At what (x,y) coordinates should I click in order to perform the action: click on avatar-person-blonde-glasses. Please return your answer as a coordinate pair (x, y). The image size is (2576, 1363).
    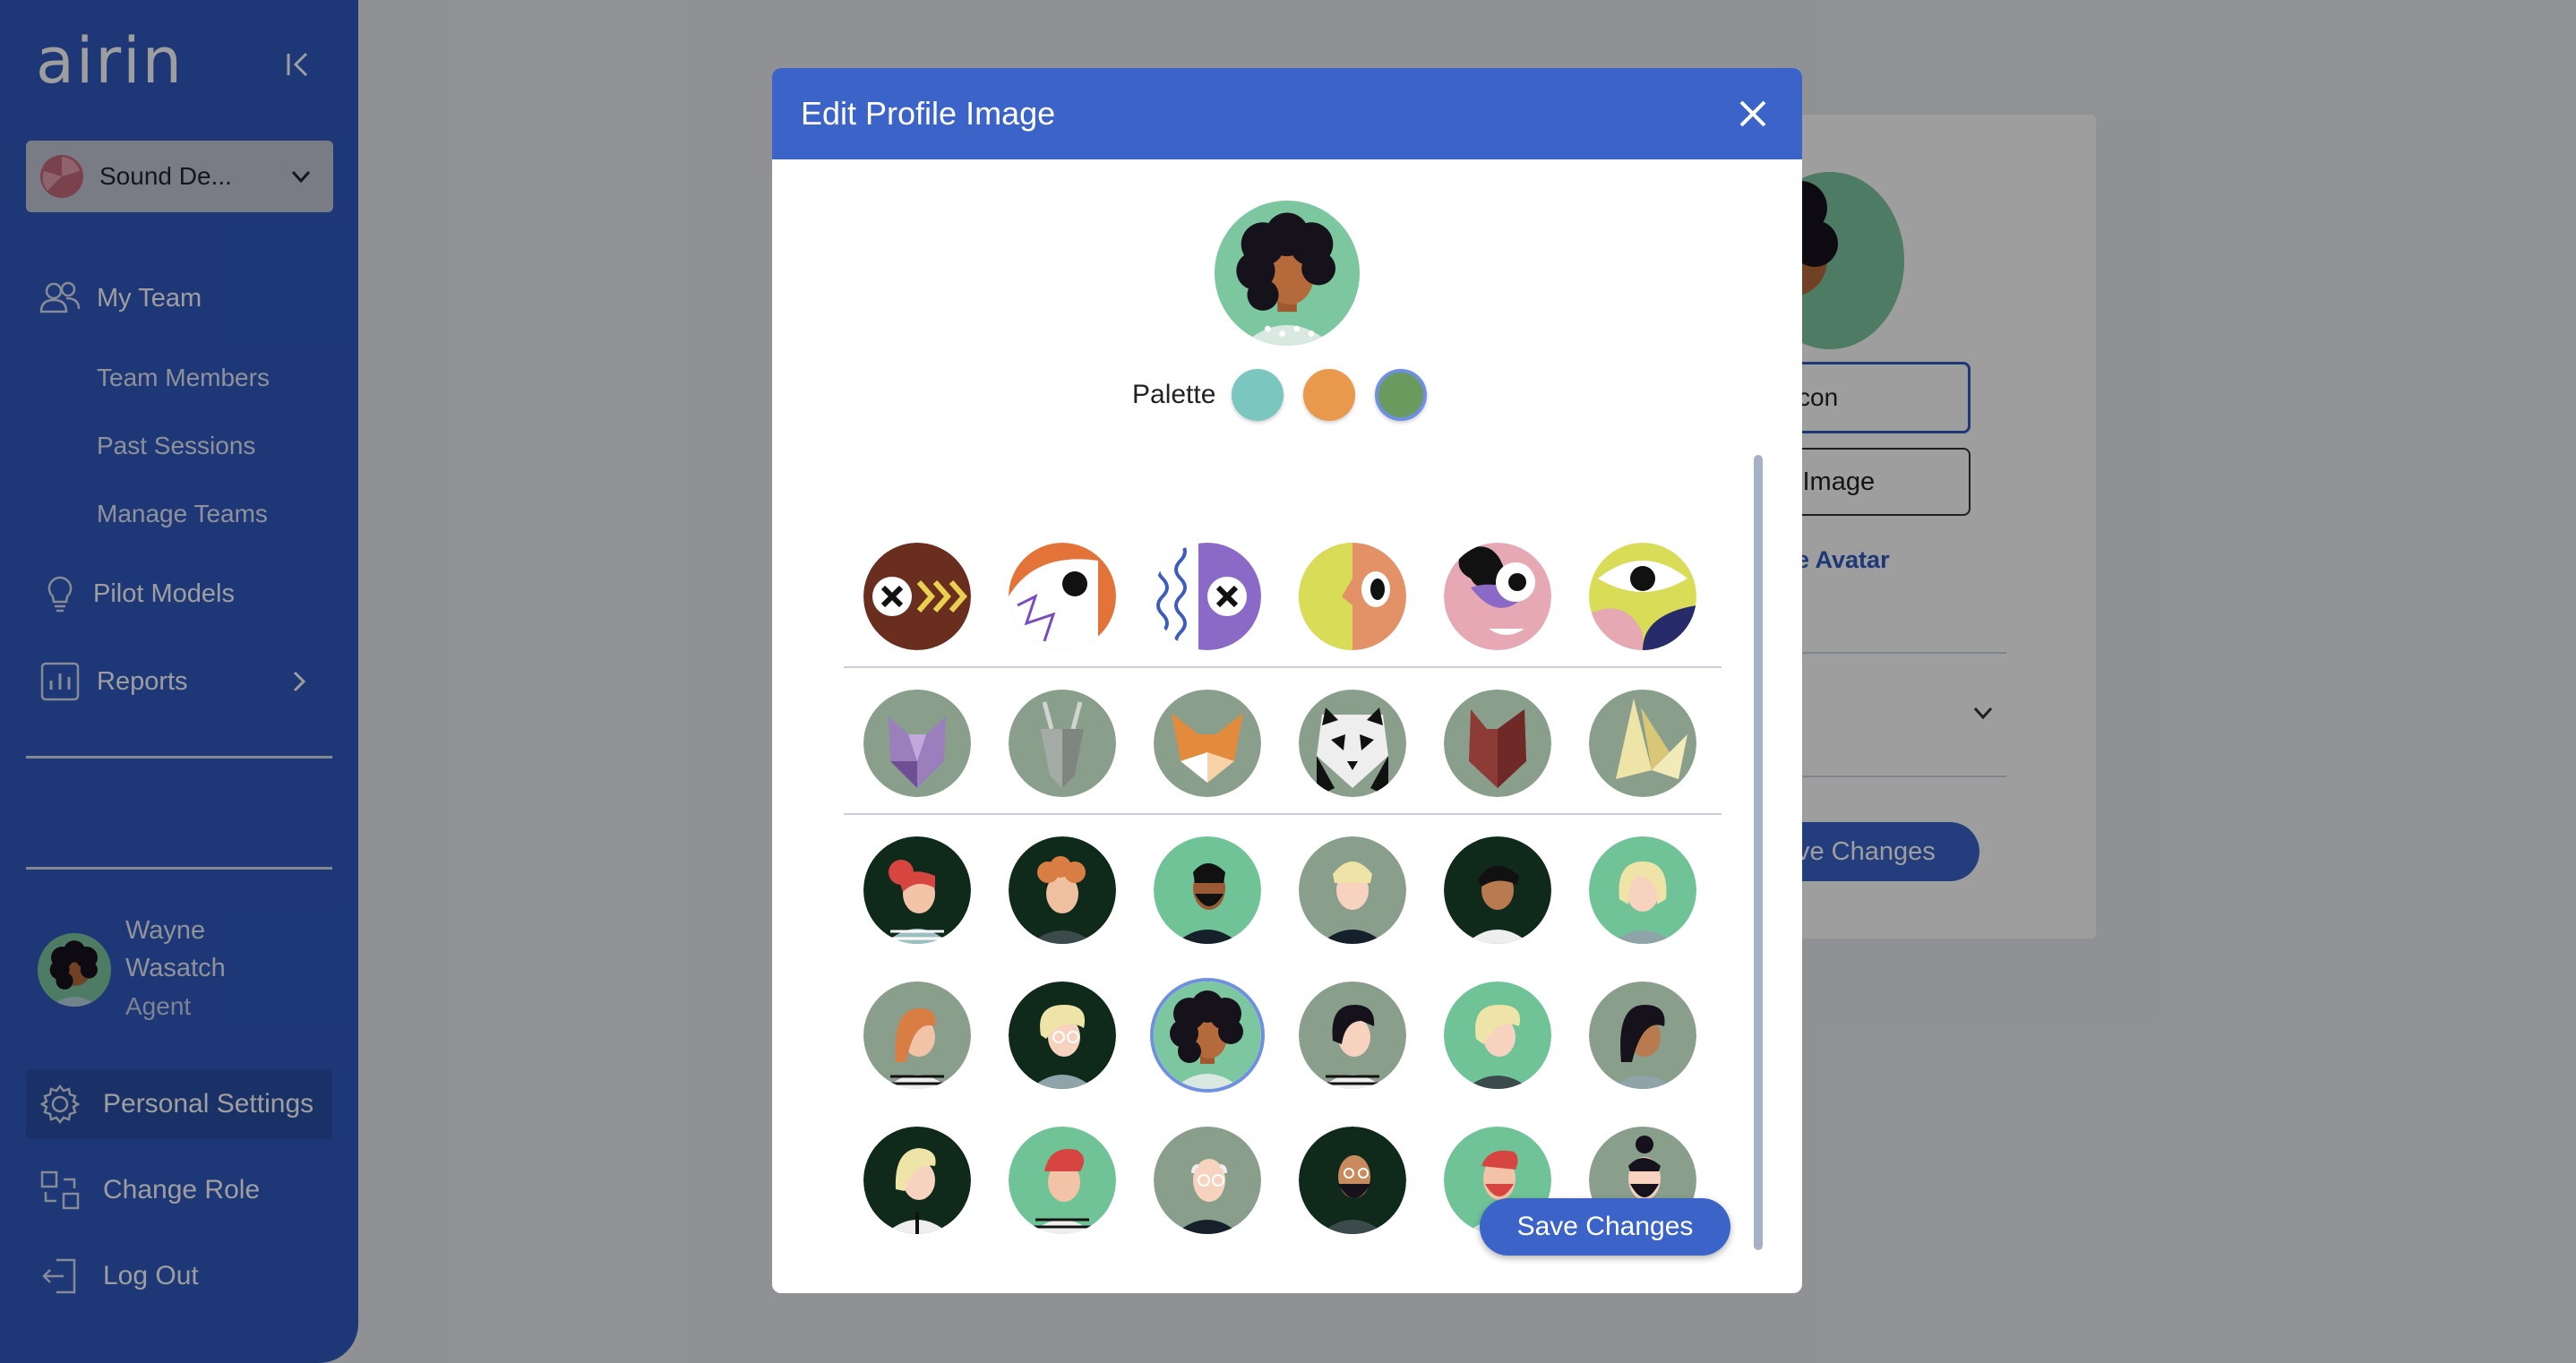
    Looking at the image, I should click on (1062, 1035).